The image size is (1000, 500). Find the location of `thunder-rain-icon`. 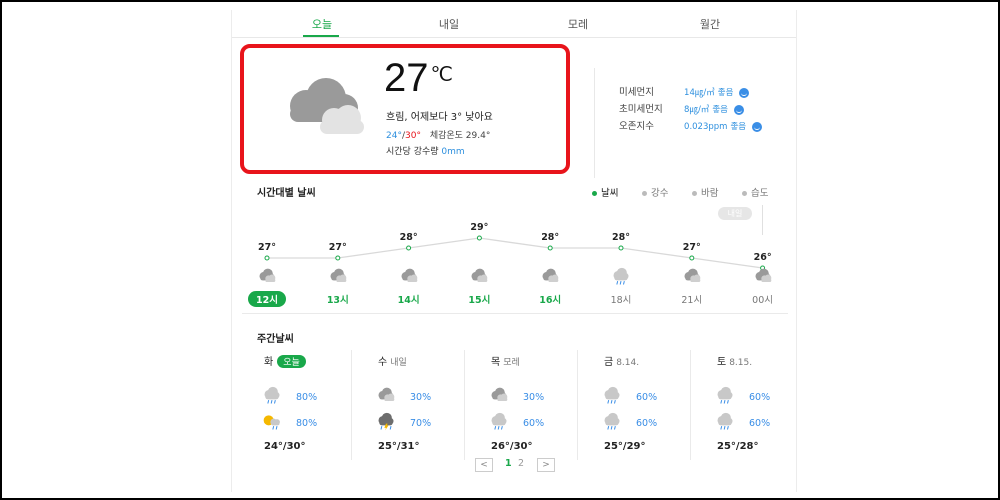

thunder-rain-icon is located at coordinates (386, 424).